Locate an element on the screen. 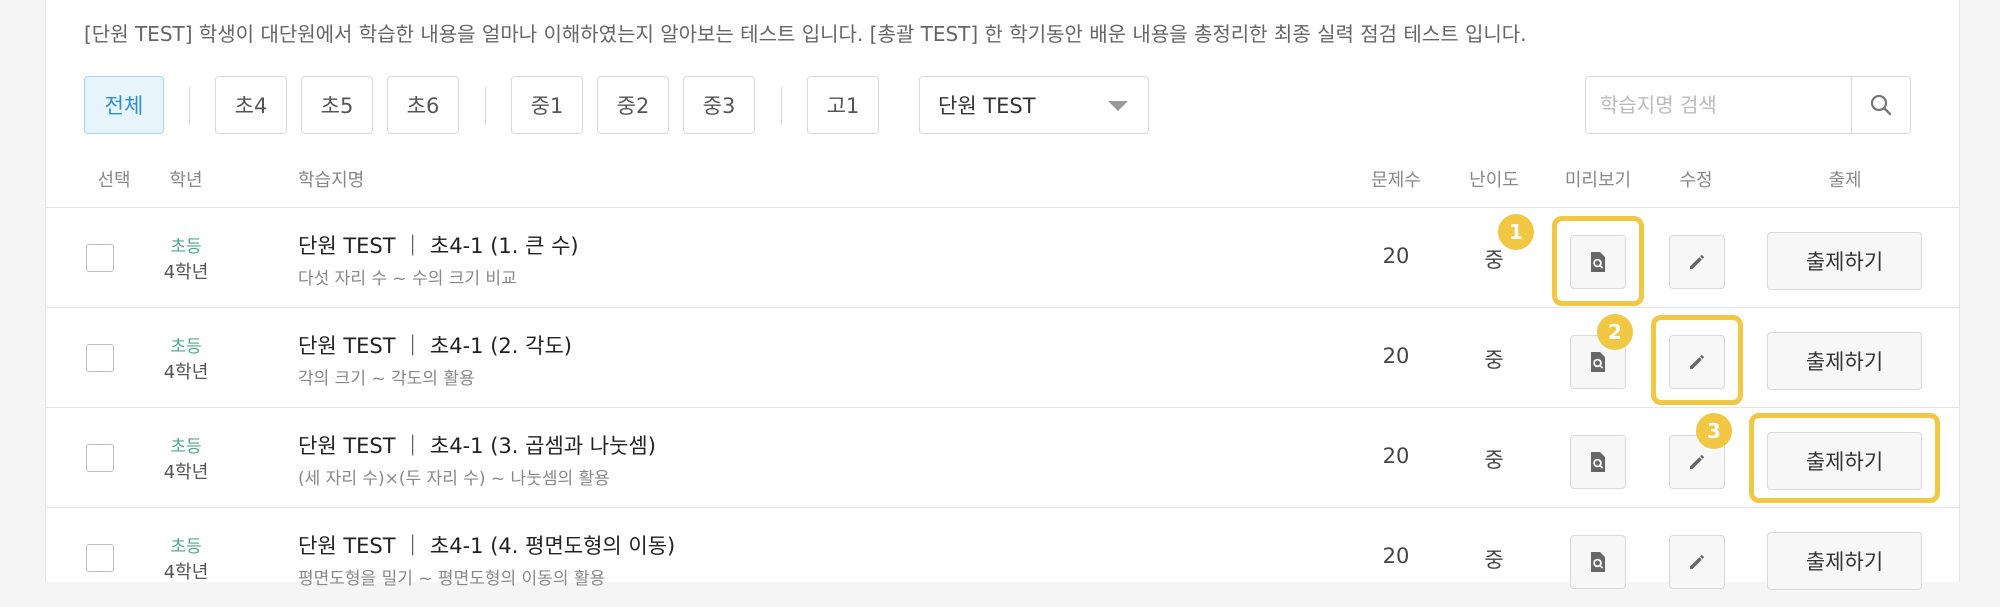 Image resolution: width=2000 pixels, height=607 pixels. test-type-value: 단원 TEST is located at coordinates (987, 106).